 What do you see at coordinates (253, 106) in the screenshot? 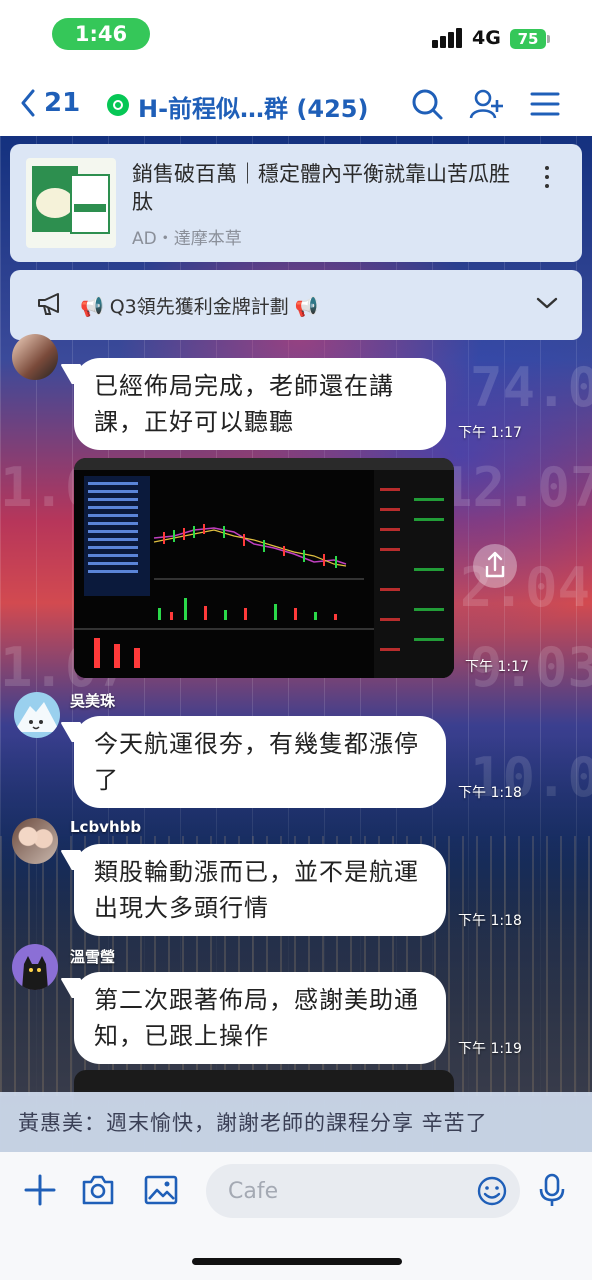
I see `chat-title: H-前程似…群 (425)` at bounding box center [253, 106].